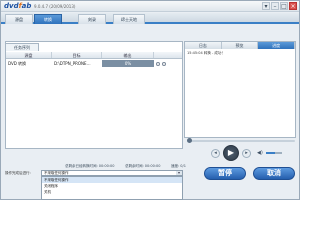  Describe the element at coordinates (129, 19) in the screenshot. I see `tab-dvdfab-world: 缔士天地` at that location.